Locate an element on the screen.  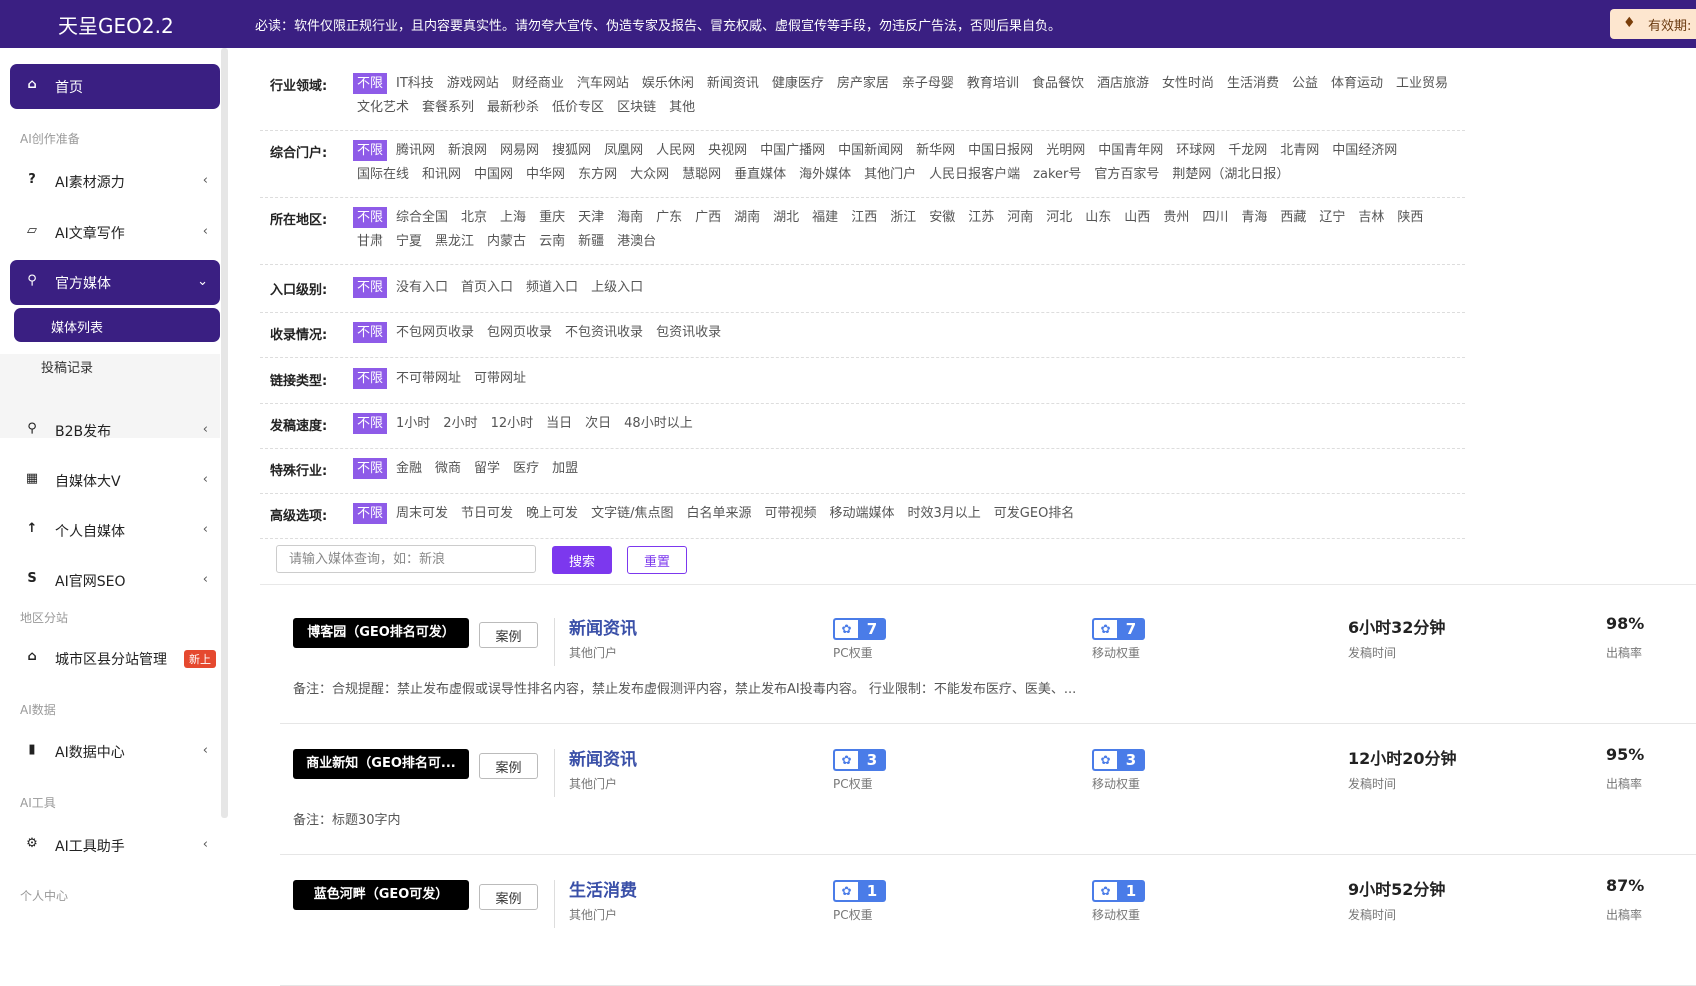
filter-option: 山东 is located at coordinates (1098, 217).